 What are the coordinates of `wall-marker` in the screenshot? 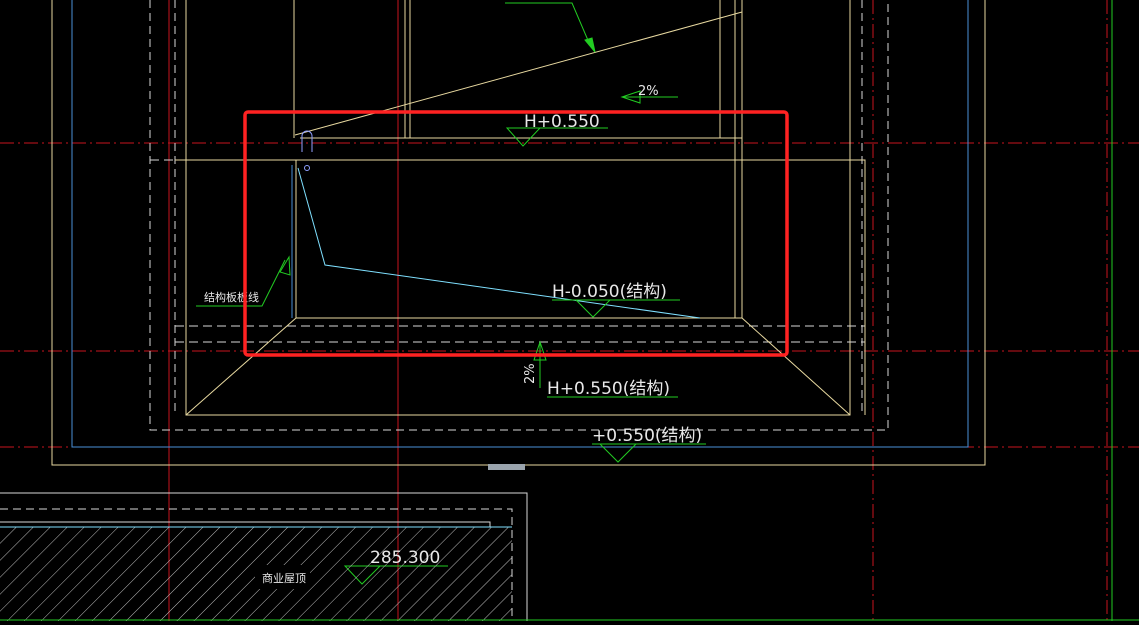 It's located at (506, 467).